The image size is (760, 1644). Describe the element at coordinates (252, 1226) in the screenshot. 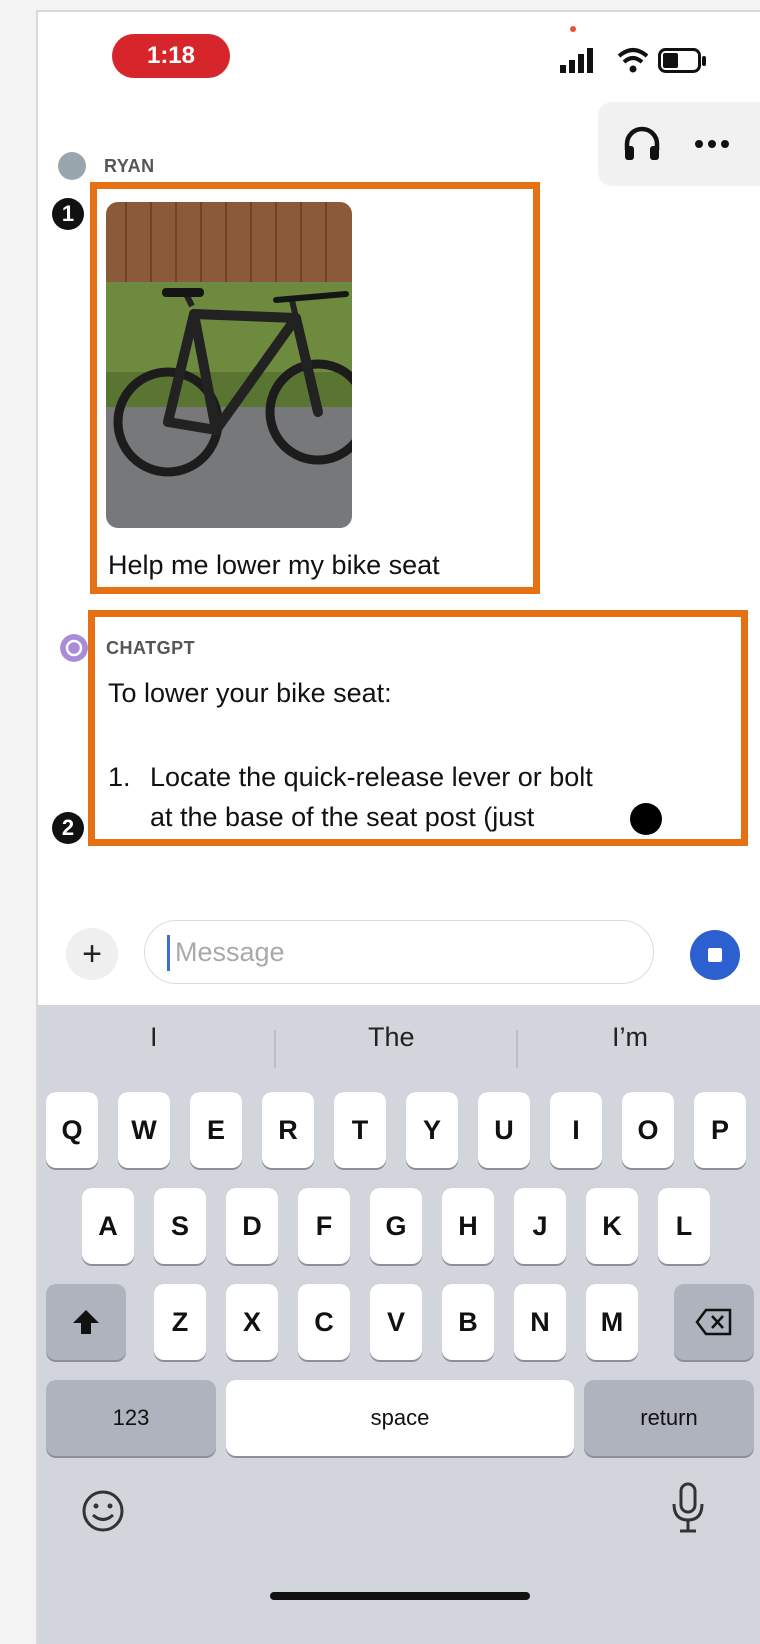

I see `key-d: D` at that location.